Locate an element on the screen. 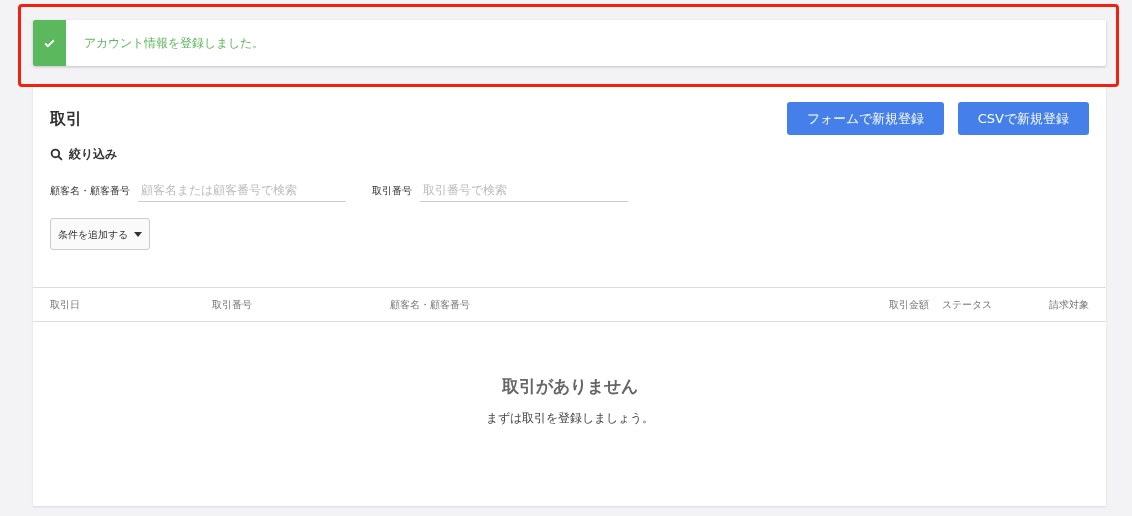  filter-heading: 絞り込み is located at coordinates (93, 154).